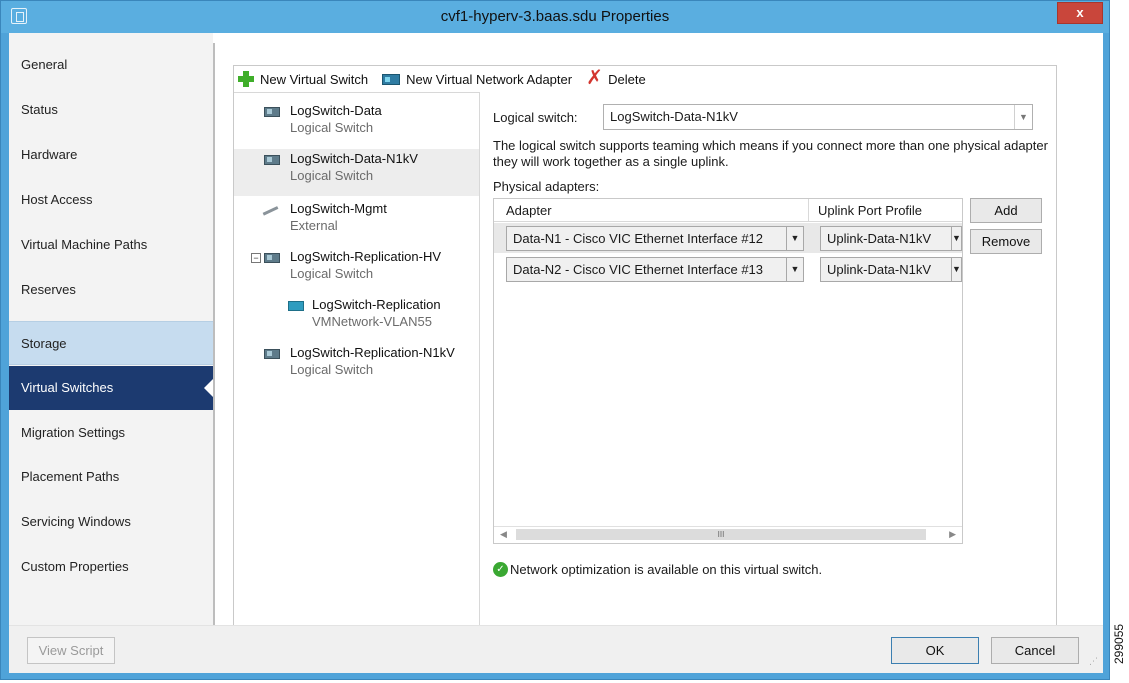  What do you see at coordinates (529, 210) in the screenshot?
I see `column-header-adapter: Adapter` at bounding box center [529, 210].